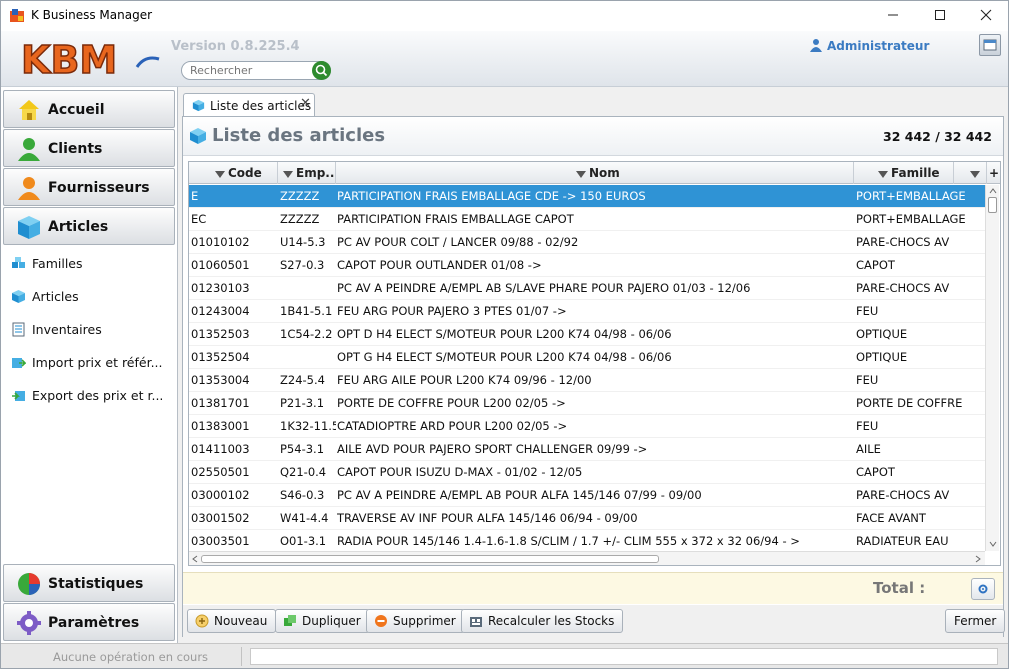 Image resolution: width=1009 pixels, height=669 pixels. I want to click on nav-parametres-label: Paramètres, so click(94, 623).